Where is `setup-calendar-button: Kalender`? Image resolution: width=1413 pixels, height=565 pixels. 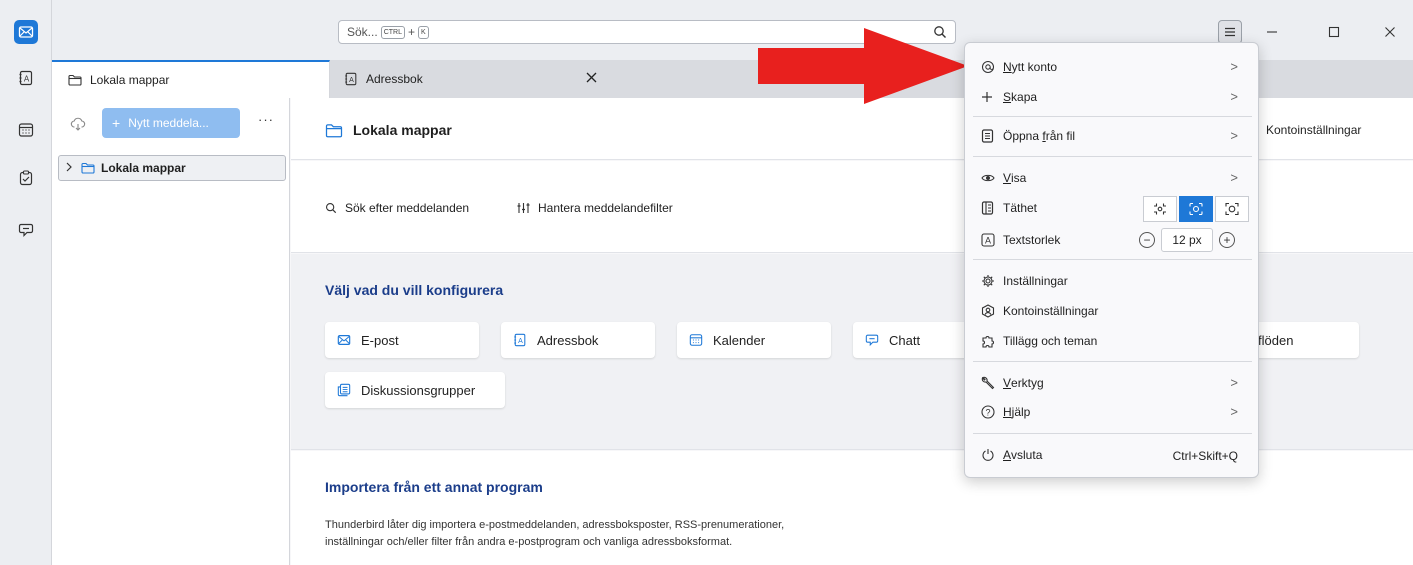
setup-calendar-button: Kalender is located at coordinates (754, 340).